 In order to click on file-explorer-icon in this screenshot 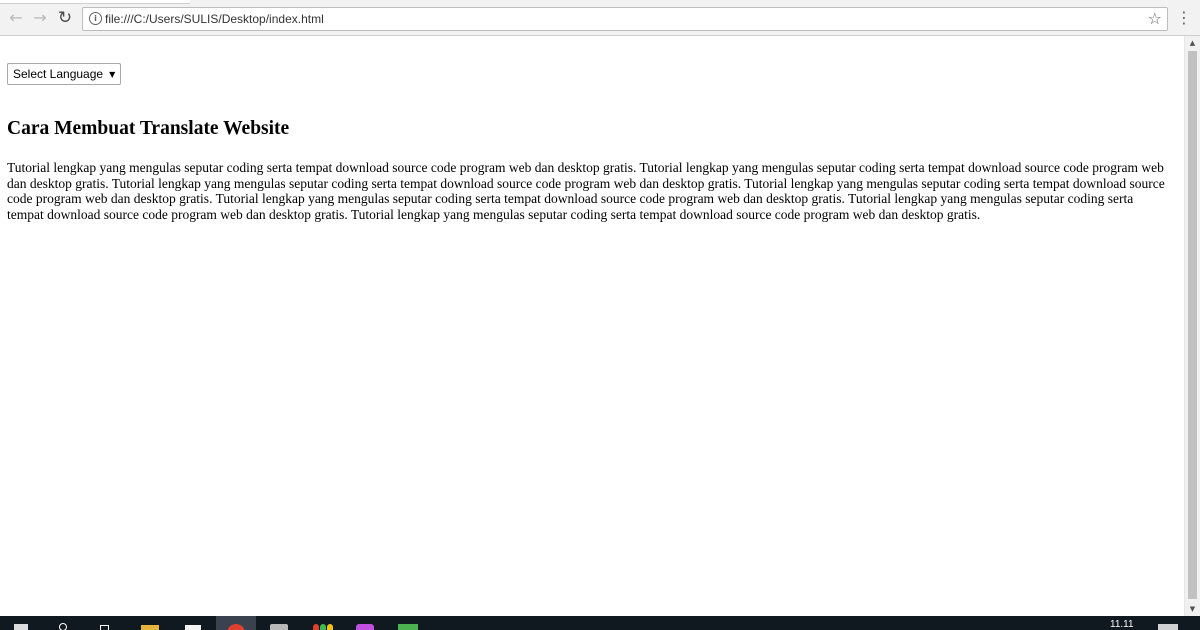, I will do `click(150, 627)`.